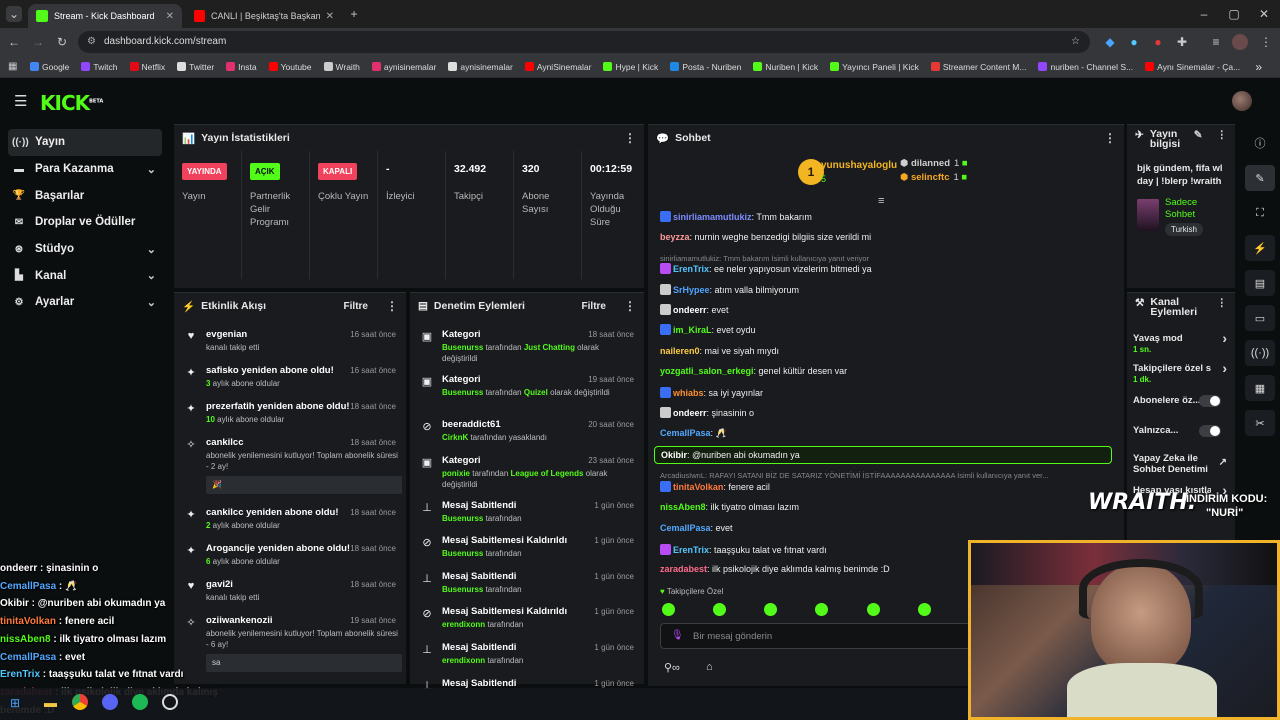  Describe the element at coordinates (683, 569) in the screenshot. I see `chat-username: zaradabest` at that location.